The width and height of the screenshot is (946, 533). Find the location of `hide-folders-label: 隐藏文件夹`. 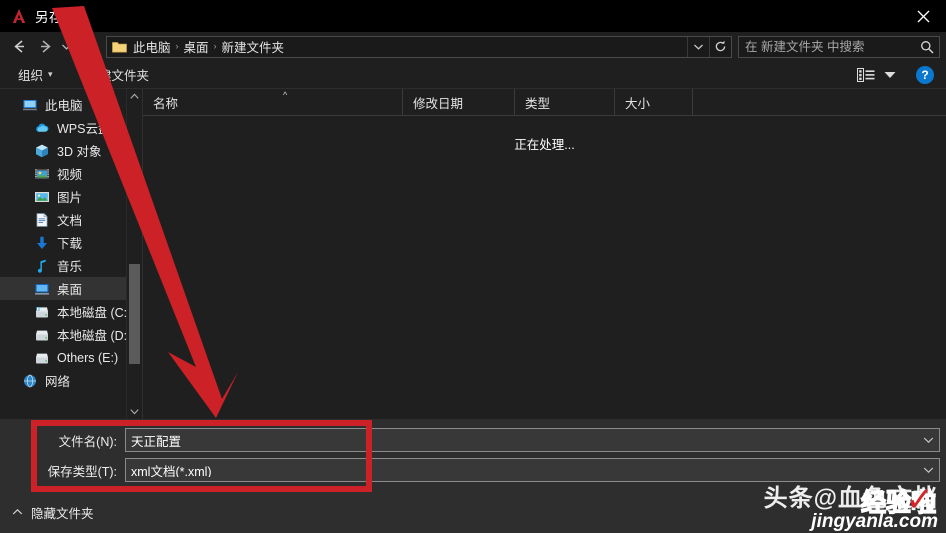

hide-folders-label: 隐藏文件夹 is located at coordinates (62, 513).